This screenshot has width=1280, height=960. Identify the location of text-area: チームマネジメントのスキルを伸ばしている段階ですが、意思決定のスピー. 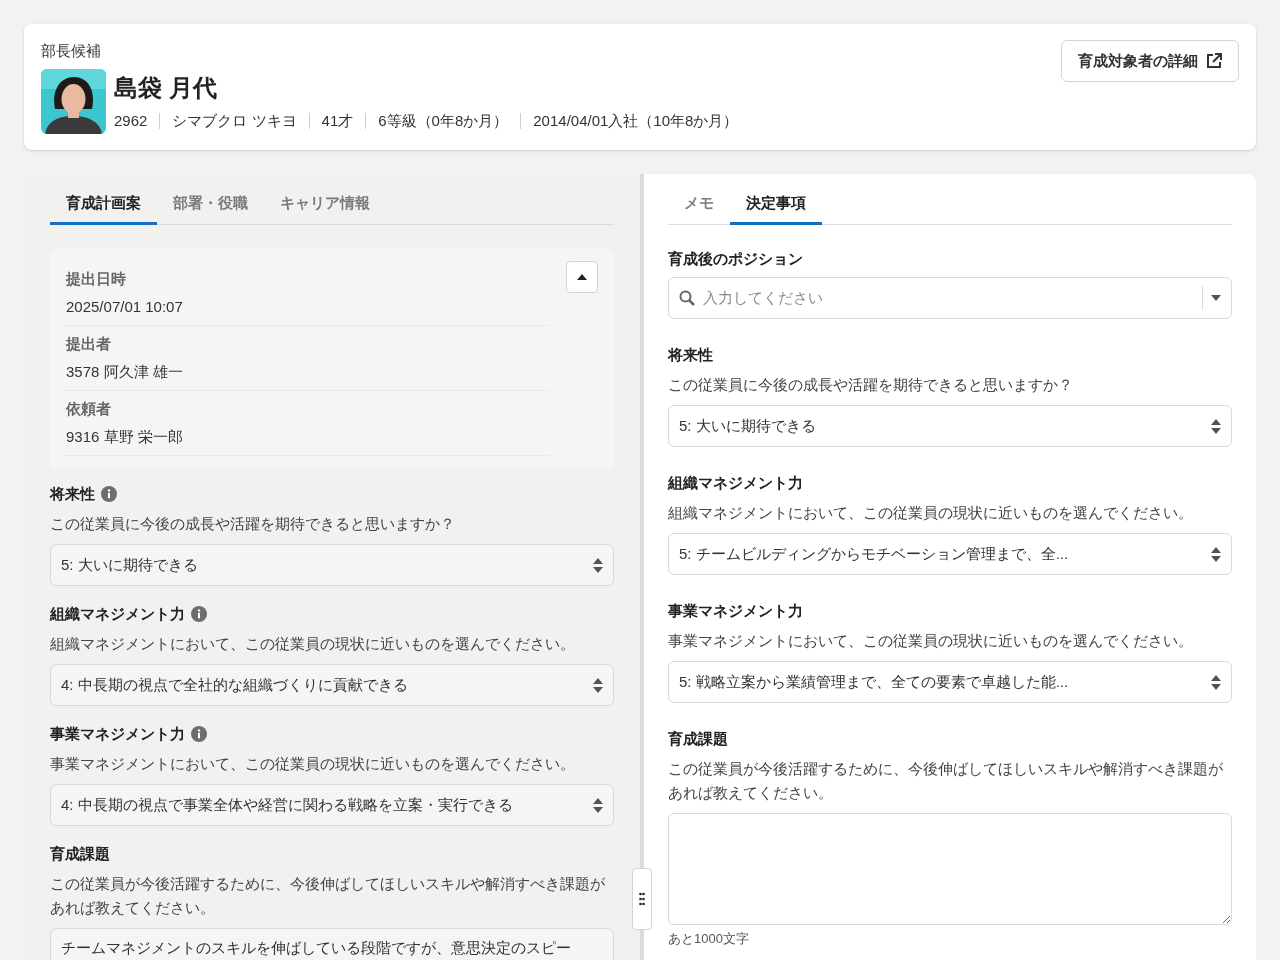
(332, 944).